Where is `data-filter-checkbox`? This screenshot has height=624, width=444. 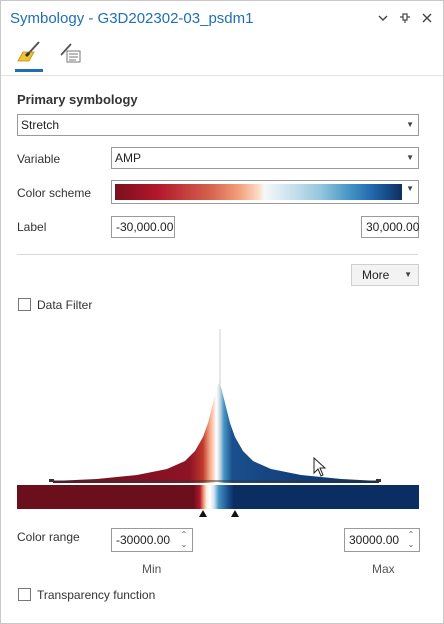
data-filter-checkbox is located at coordinates (24, 304).